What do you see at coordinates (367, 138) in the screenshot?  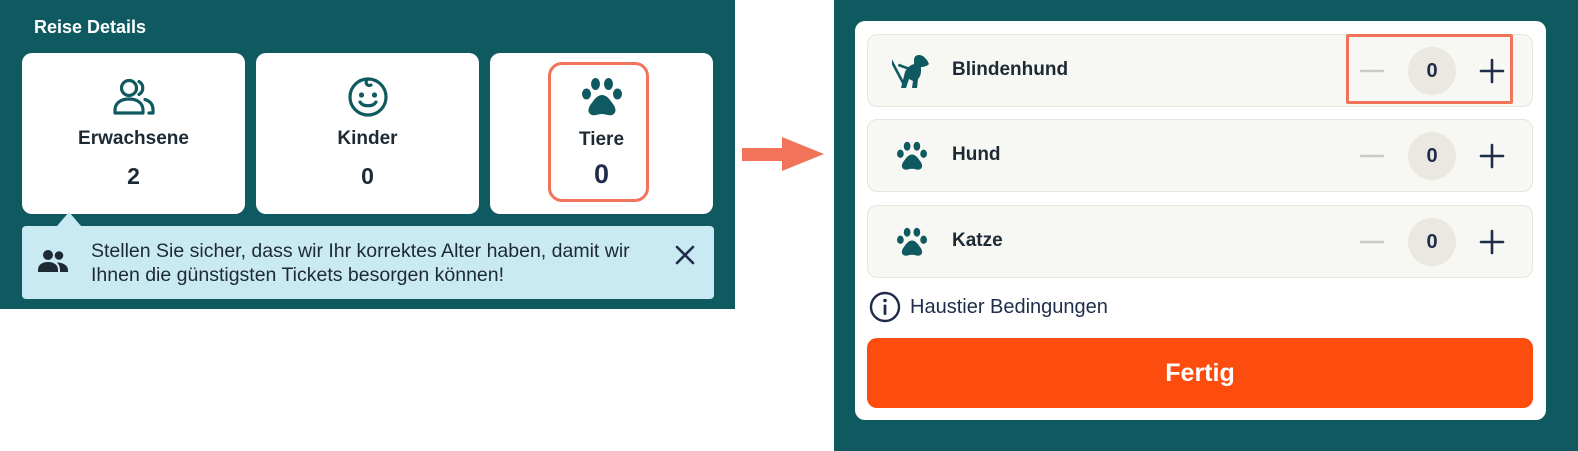 I see `card-label: Kinder` at bounding box center [367, 138].